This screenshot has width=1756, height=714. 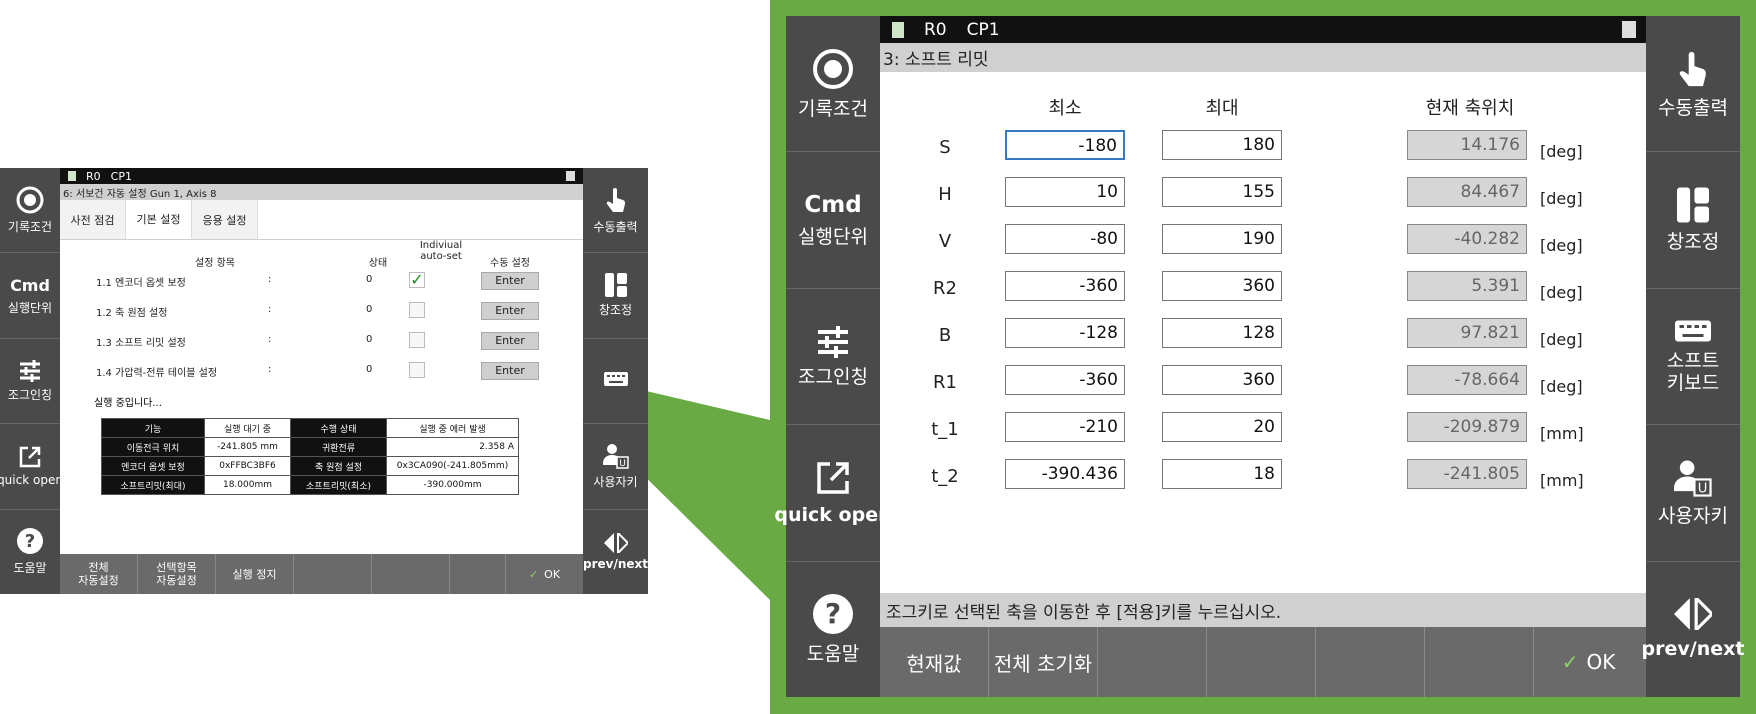 I want to click on small-window-adjust-button: 창조정, so click(x=615, y=296).